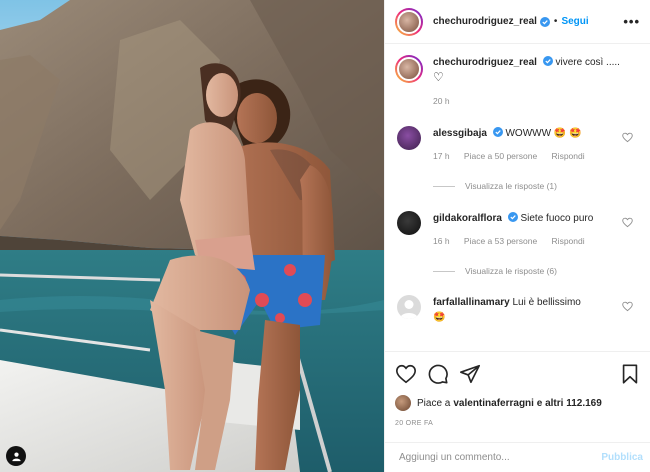  Describe the element at coordinates (511, 186) in the screenshot. I see `view-replies-label: Visualizza le risposte (1)` at that location.